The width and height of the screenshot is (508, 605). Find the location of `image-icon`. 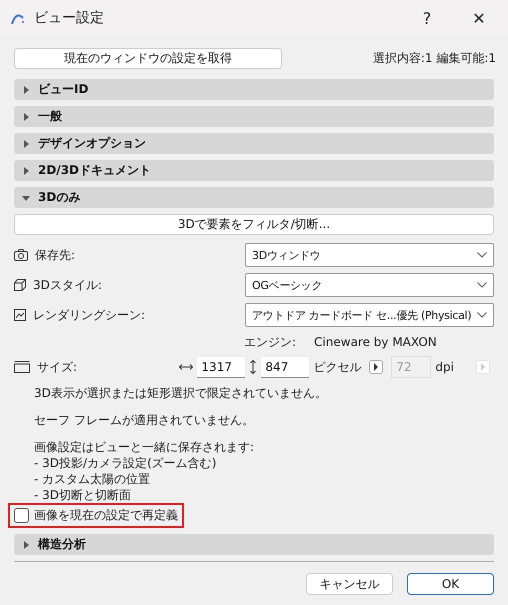

image-icon is located at coordinates (20, 315).